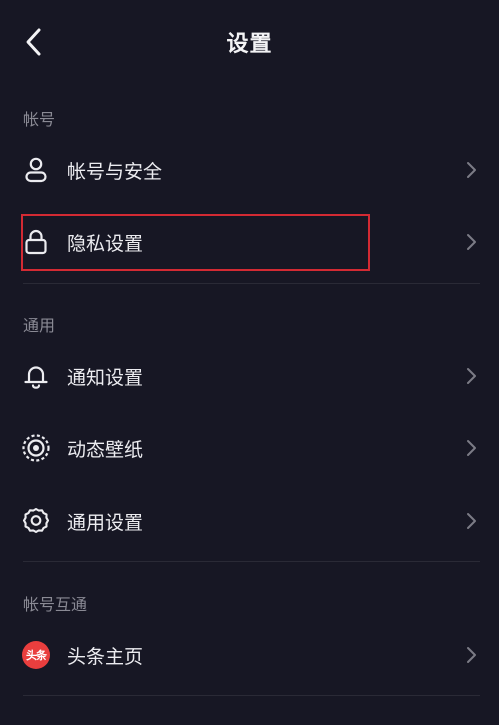  What do you see at coordinates (105, 378) in the screenshot?
I see `row-label: 通知设置` at bounding box center [105, 378].